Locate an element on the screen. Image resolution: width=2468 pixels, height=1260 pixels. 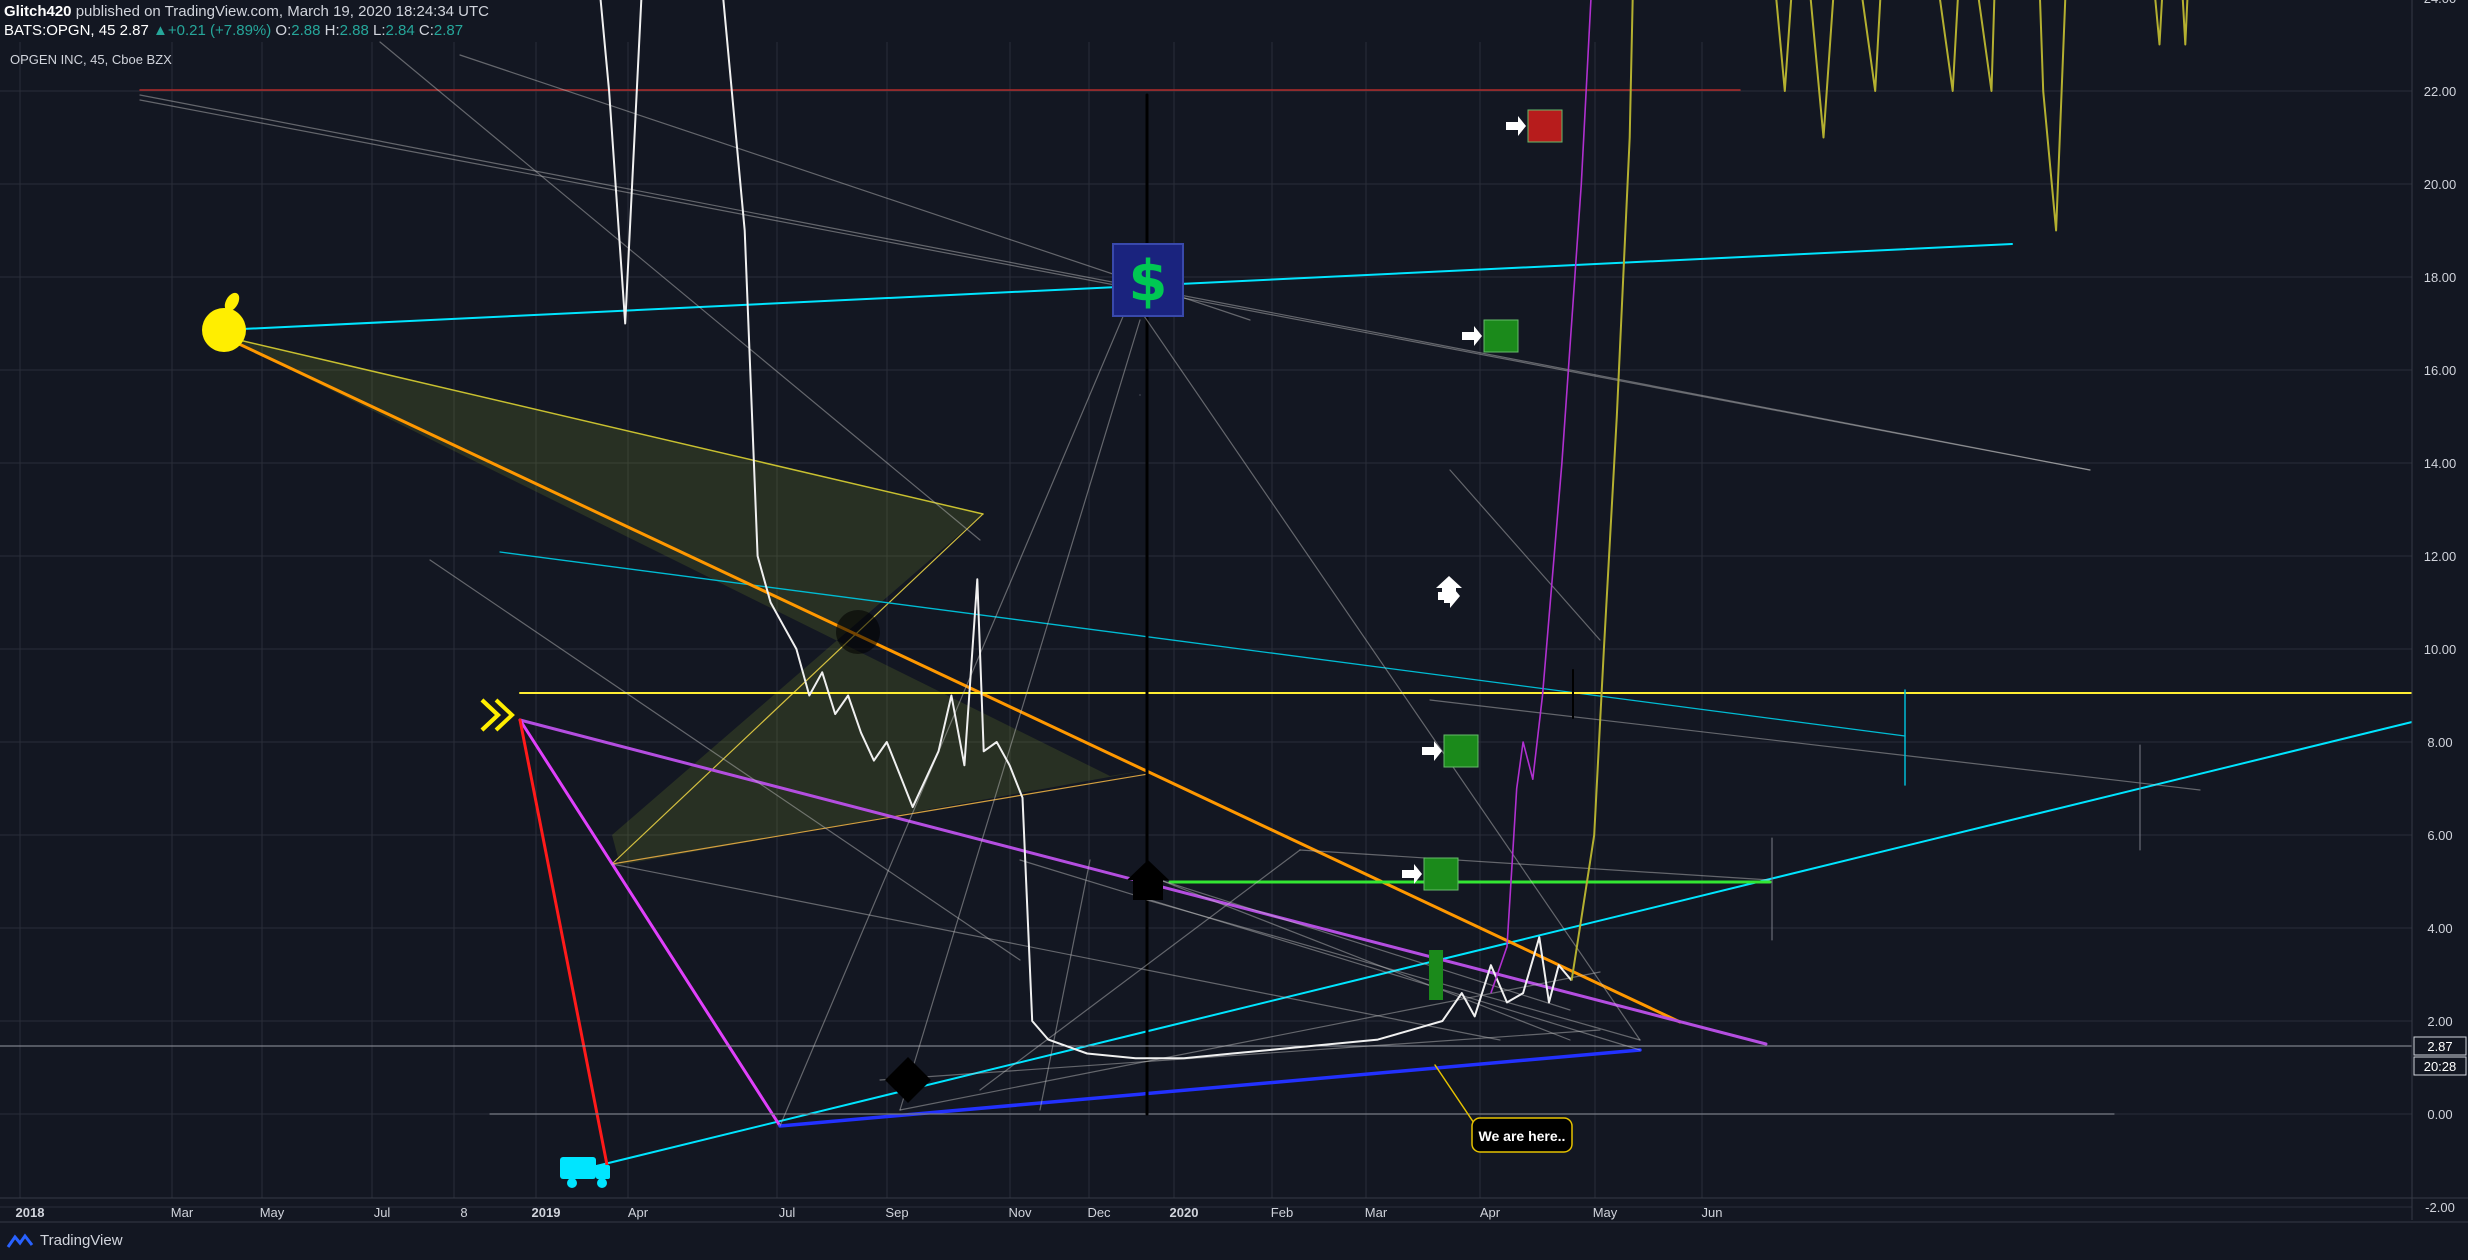
time-tick-label: 2020 is located at coordinates (1184, 1212).